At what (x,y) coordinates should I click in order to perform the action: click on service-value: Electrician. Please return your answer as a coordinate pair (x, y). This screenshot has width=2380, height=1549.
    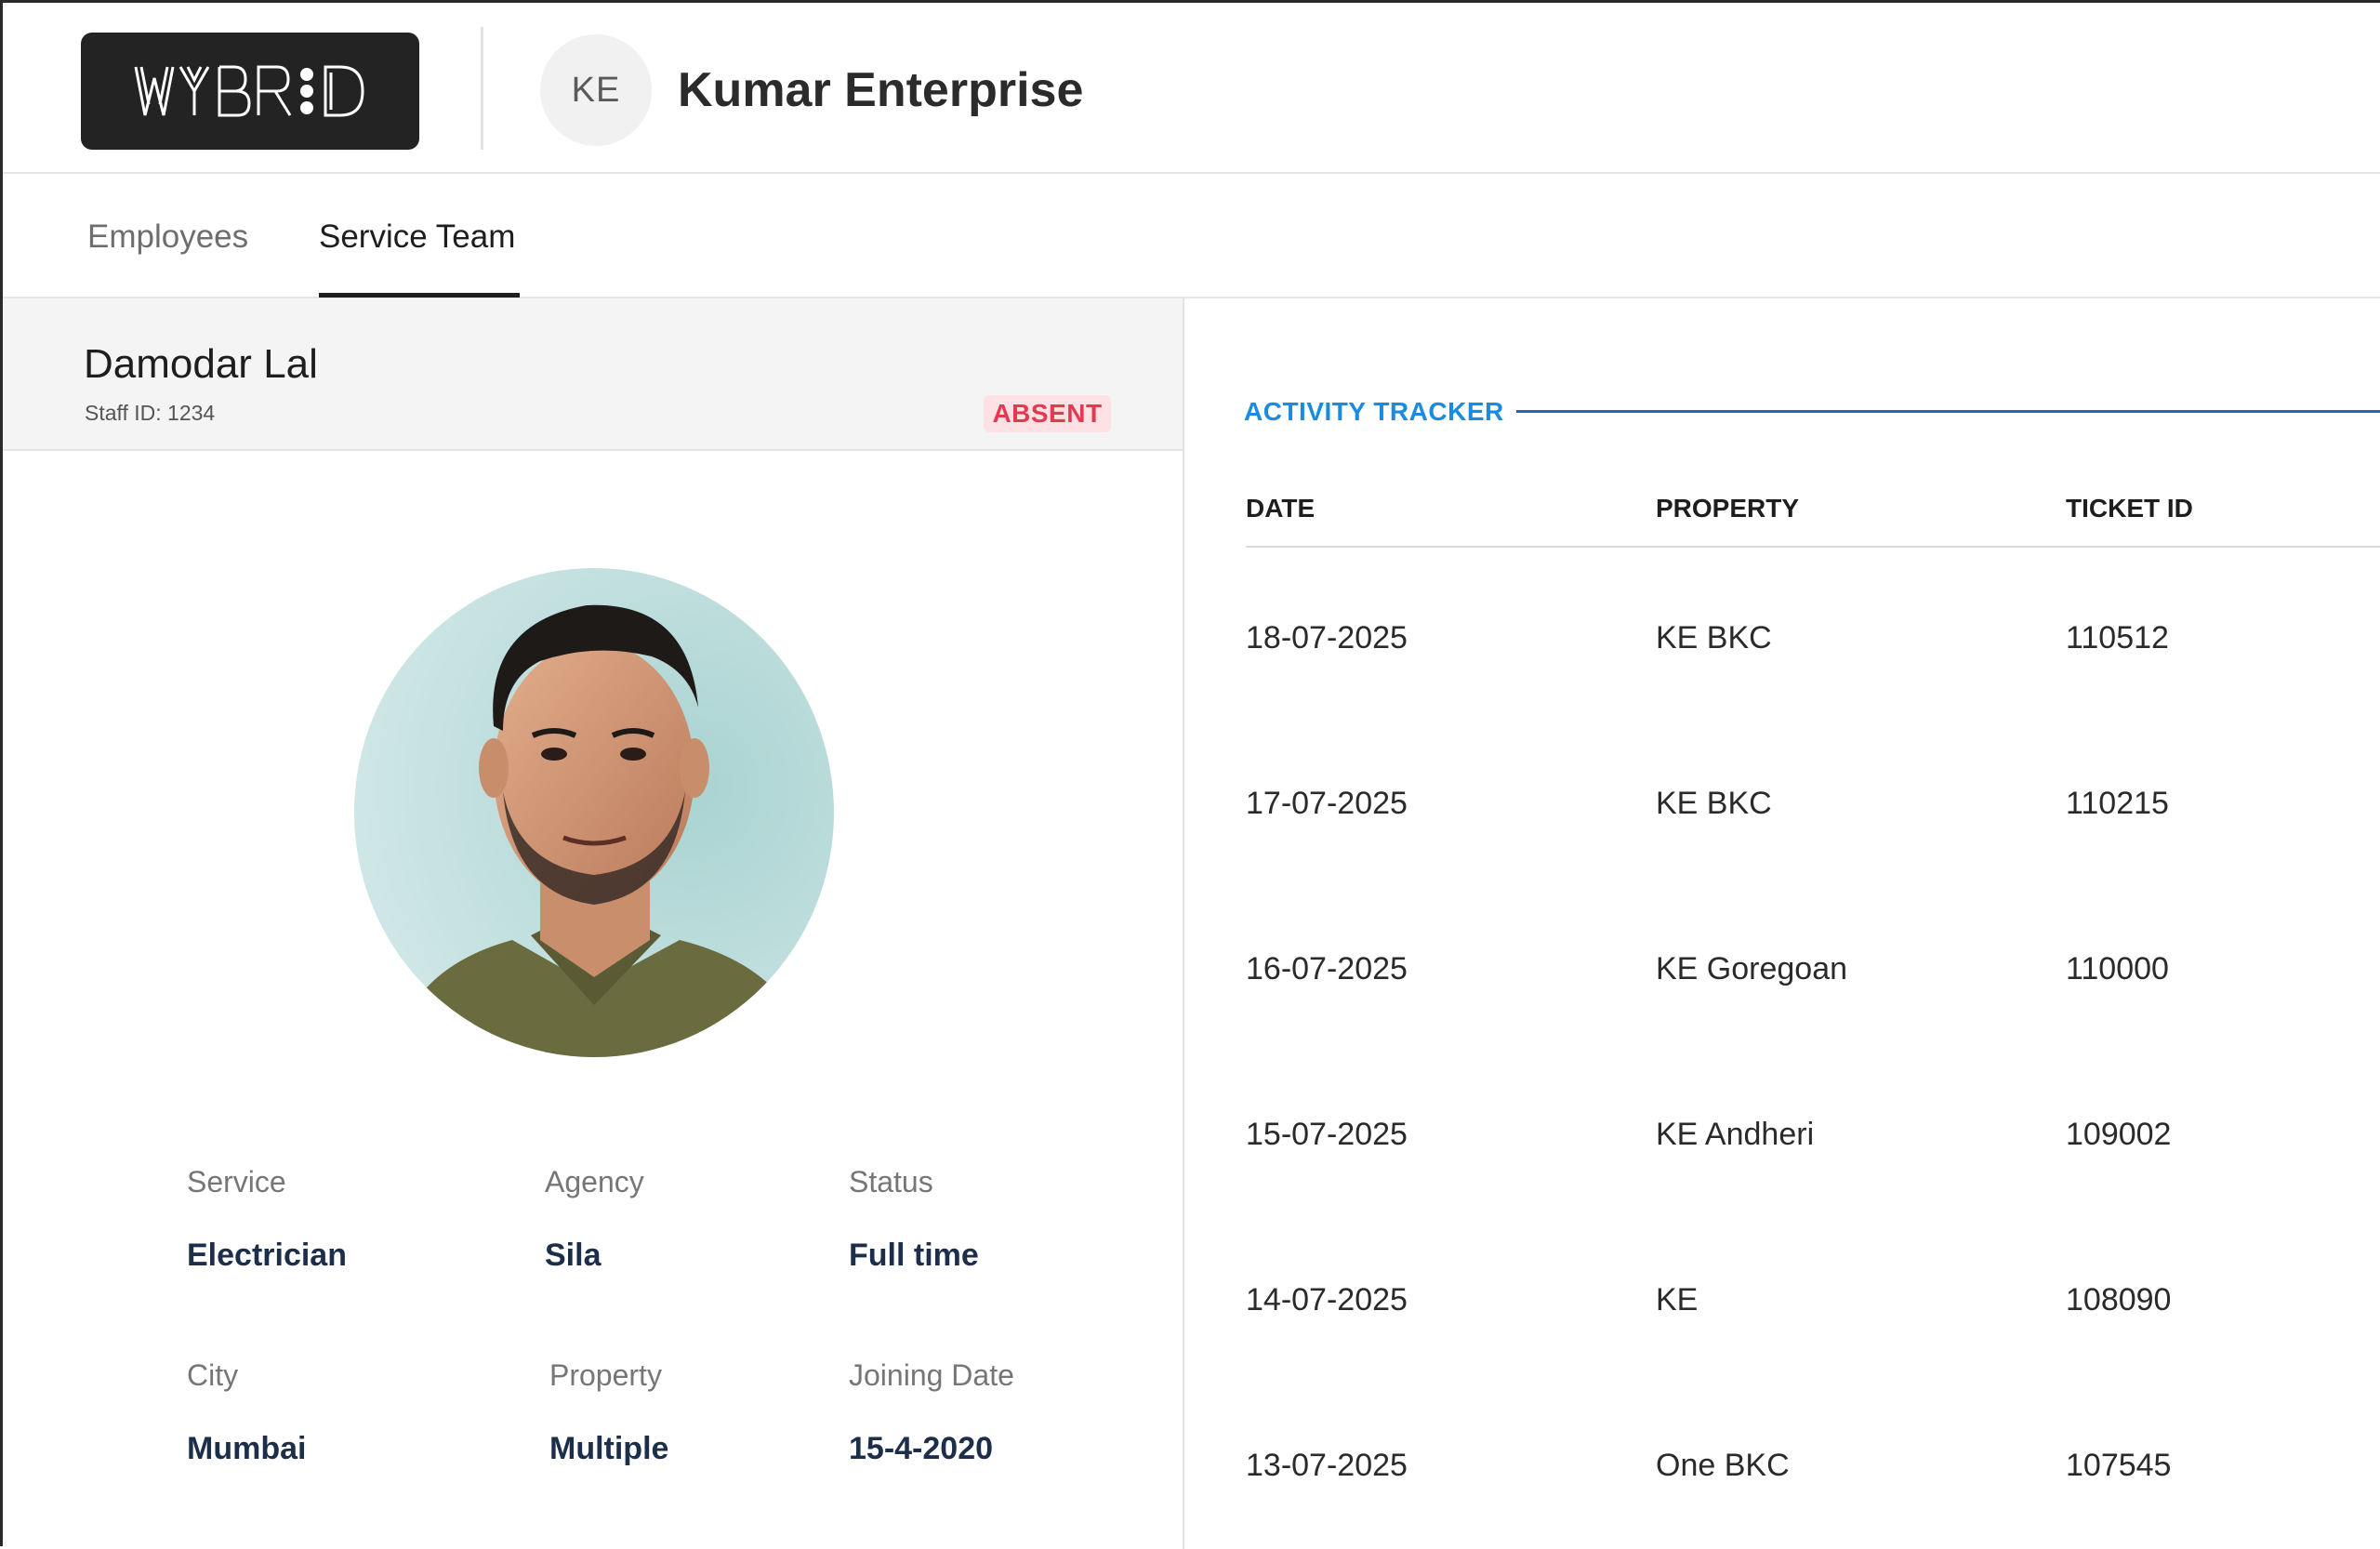
    Looking at the image, I should click on (267, 1255).